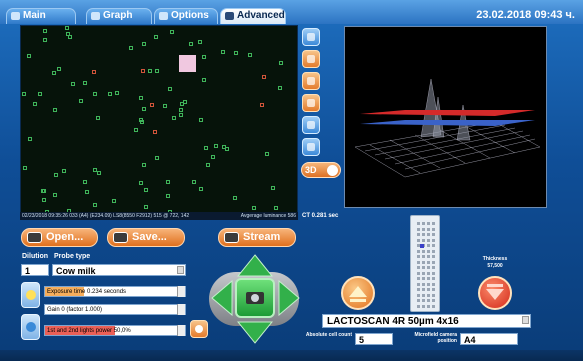 The width and height of the screenshot is (583, 361). I want to click on tab-advanced: Advanced, so click(253, 16).